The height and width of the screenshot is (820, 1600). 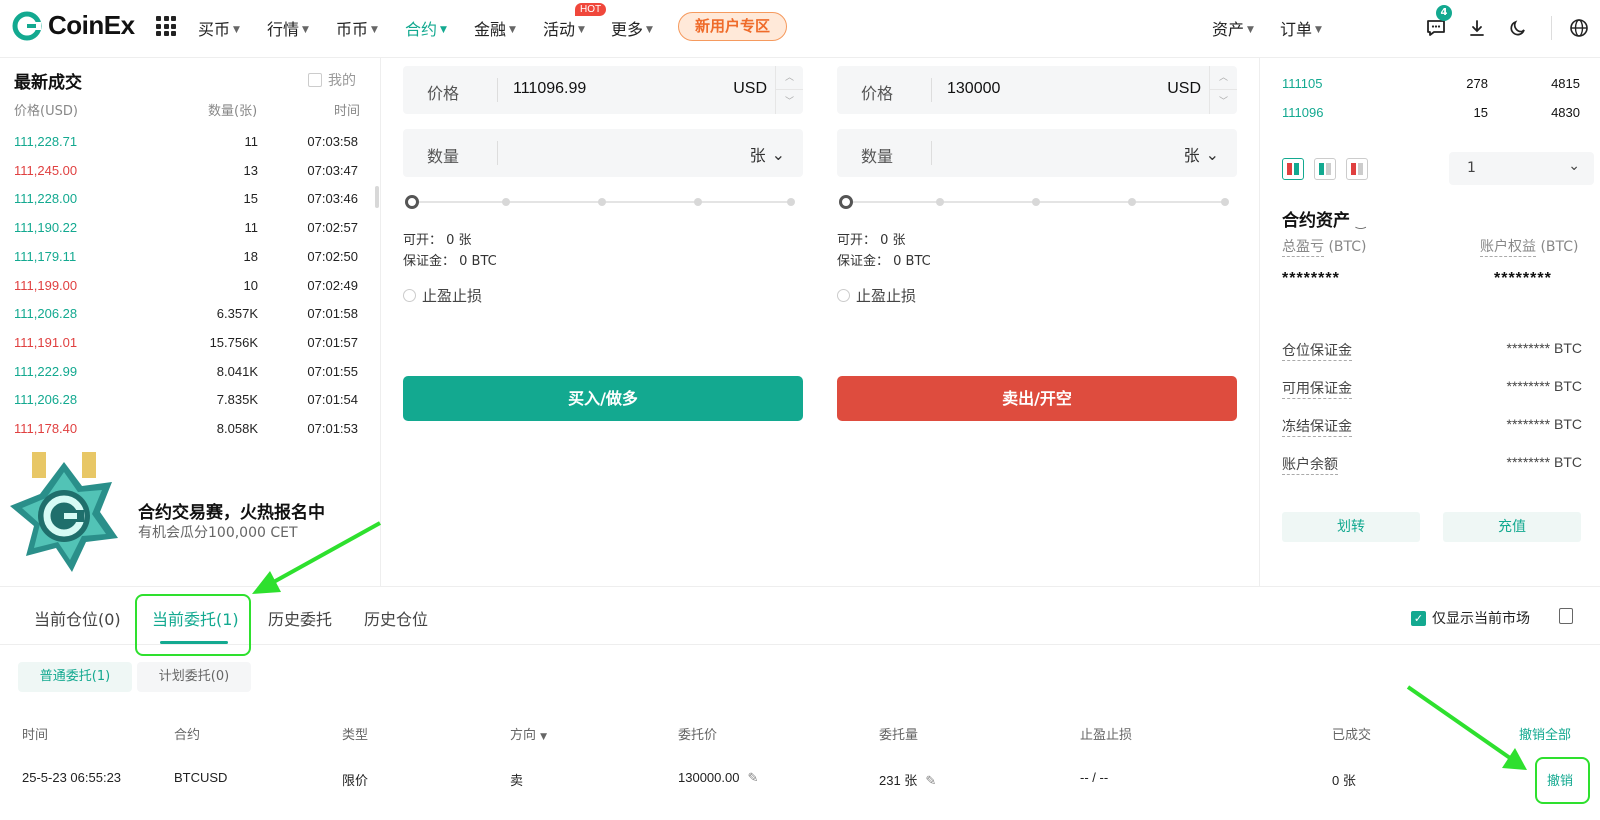 I want to click on new-user-zone-button: 新用户专区, so click(x=732, y=26).